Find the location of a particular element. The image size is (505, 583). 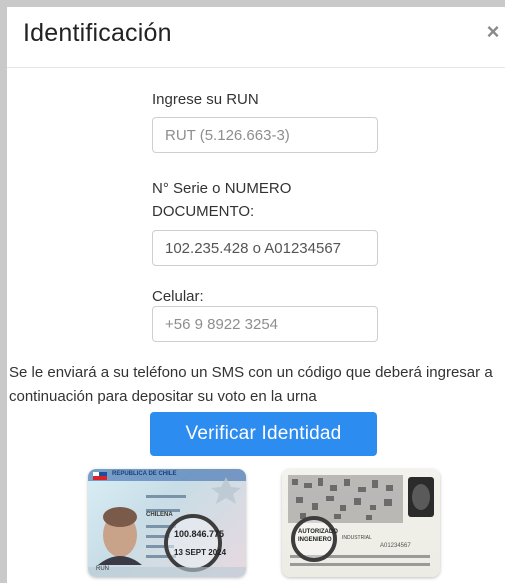

id-front-nationality: CHILENA is located at coordinates (159, 515).